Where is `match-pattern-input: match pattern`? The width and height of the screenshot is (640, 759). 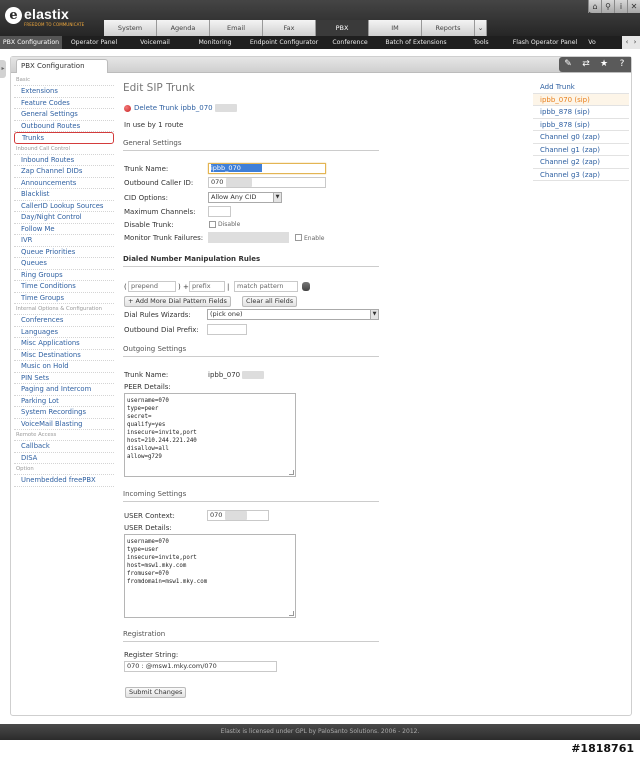 match-pattern-input: match pattern is located at coordinates (266, 286).